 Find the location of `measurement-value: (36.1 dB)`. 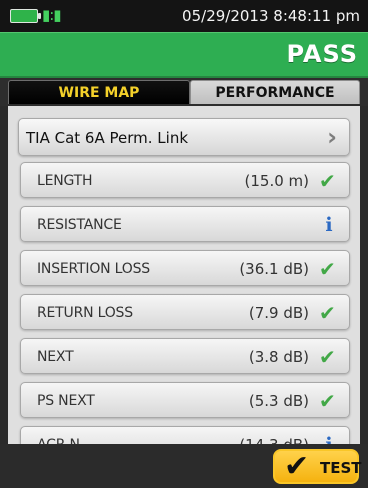

measurement-value: (36.1 dB) is located at coordinates (274, 269).